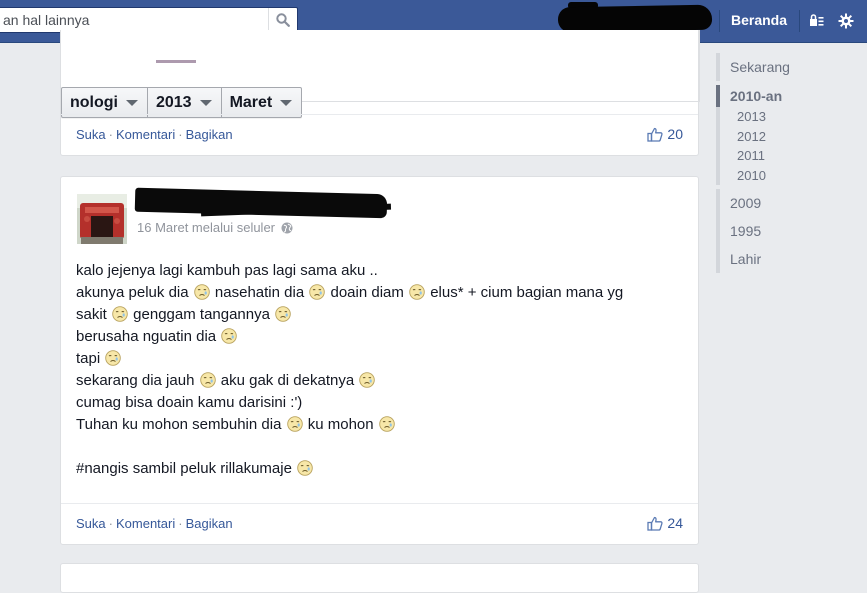  Describe the element at coordinates (786, 117) in the screenshot. I see `timeline-subitem-2013: 2013` at that location.